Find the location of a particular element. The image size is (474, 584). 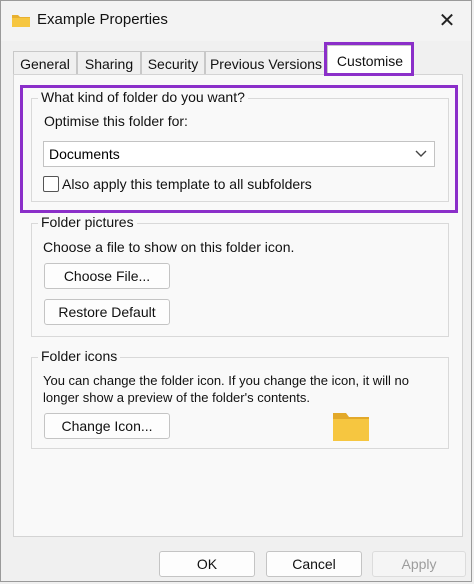

folder-type-group-label: What kind of folder do you want? is located at coordinates (143, 97).